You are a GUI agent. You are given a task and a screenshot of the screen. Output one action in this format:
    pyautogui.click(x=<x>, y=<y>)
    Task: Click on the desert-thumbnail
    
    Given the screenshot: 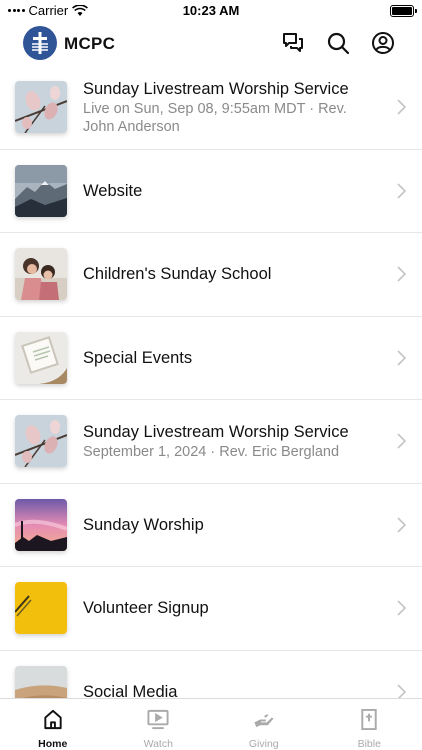 What is the action you would take?
    pyautogui.click(x=41, y=681)
    